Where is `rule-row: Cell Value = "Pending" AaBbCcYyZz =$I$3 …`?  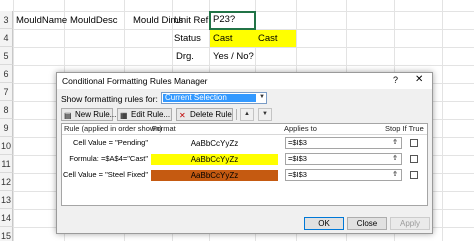 rule-row: Cell Value = "Pending" AaBbCcYyZz =$I$3 … is located at coordinates (244, 143).